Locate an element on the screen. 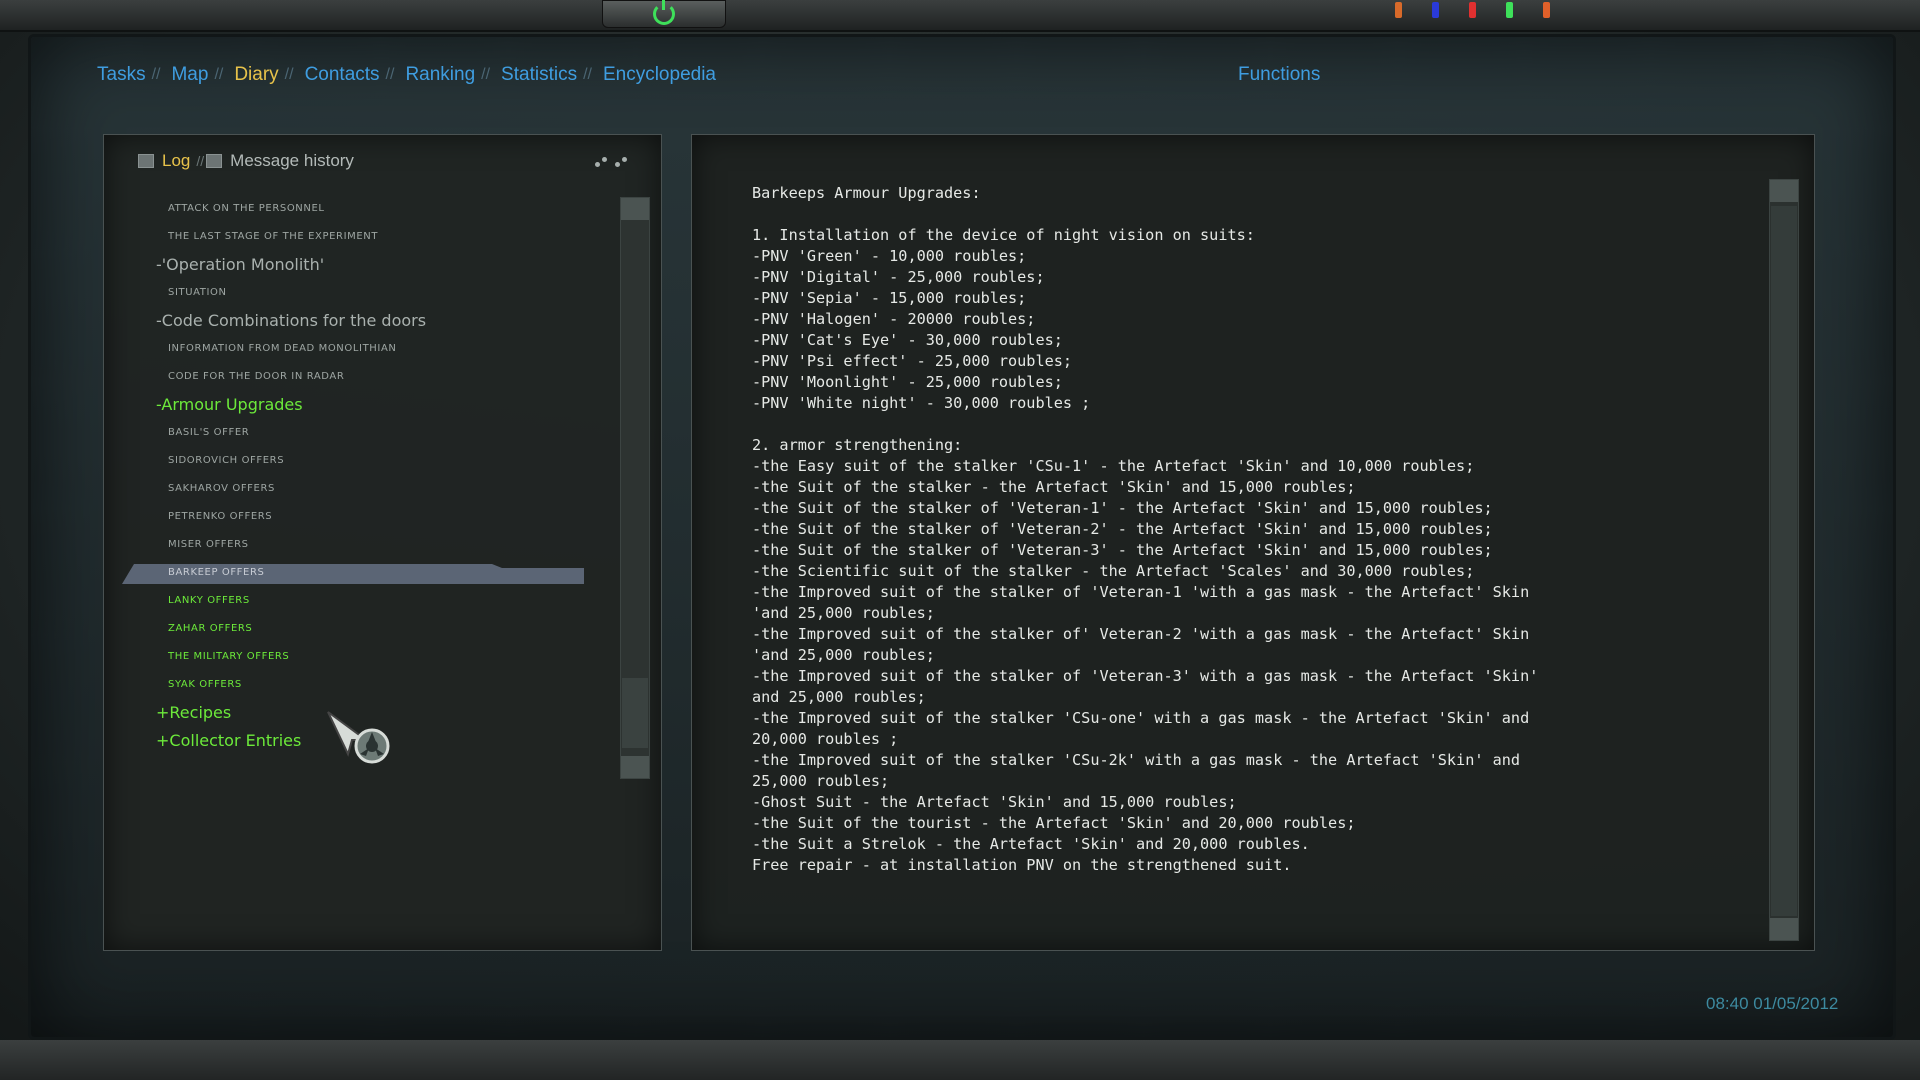  entry-line: -PNV 'Moonlight' - 25,000 roubles; is located at coordinates (907, 382).